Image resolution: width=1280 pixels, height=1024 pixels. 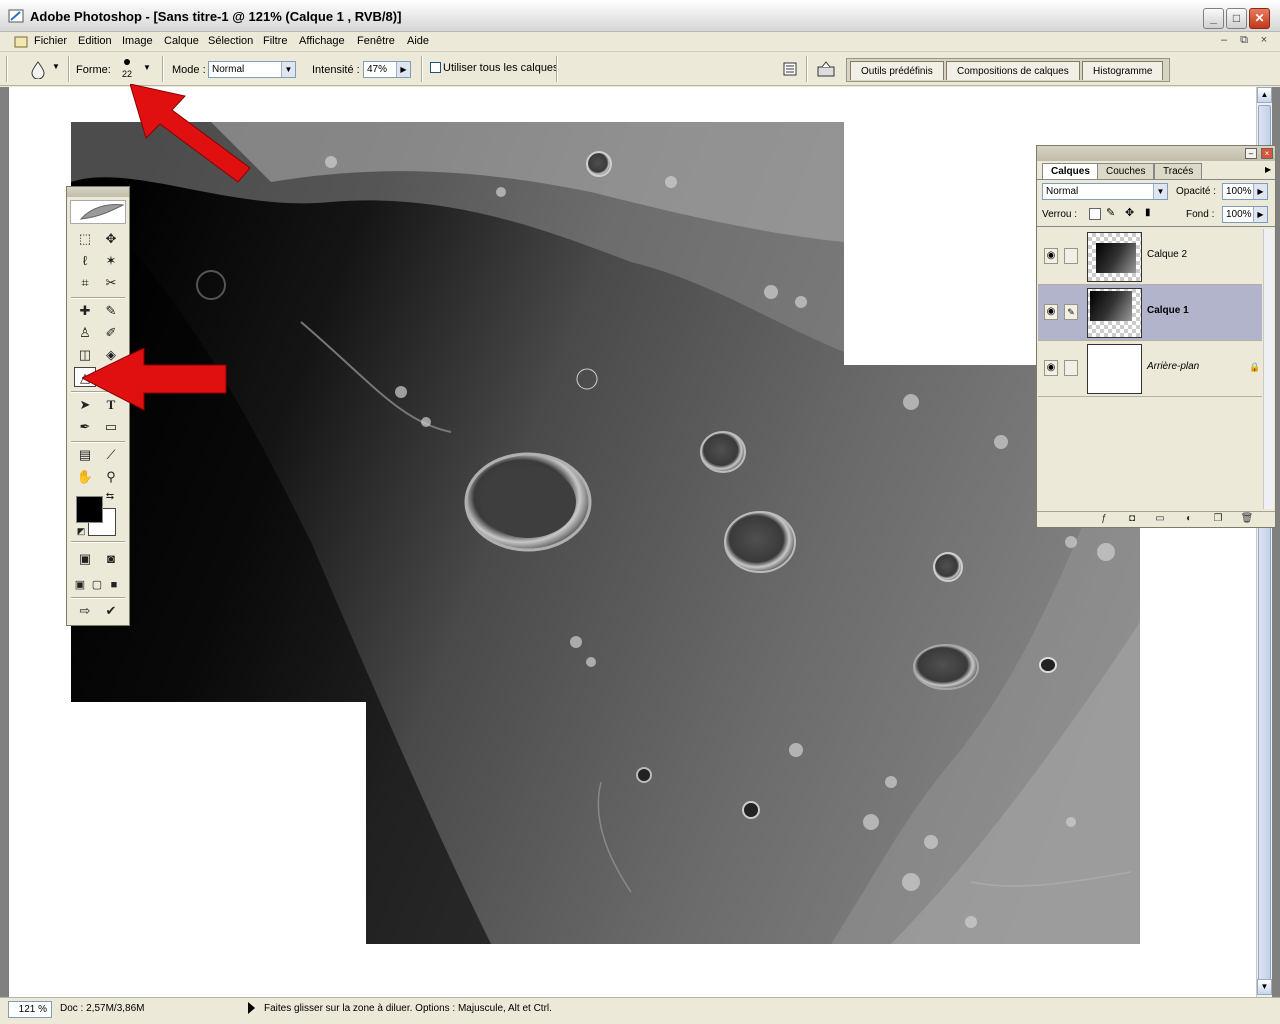 What do you see at coordinates (111, 239) in the screenshot?
I see `move-tool-icon: ✥` at bounding box center [111, 239].